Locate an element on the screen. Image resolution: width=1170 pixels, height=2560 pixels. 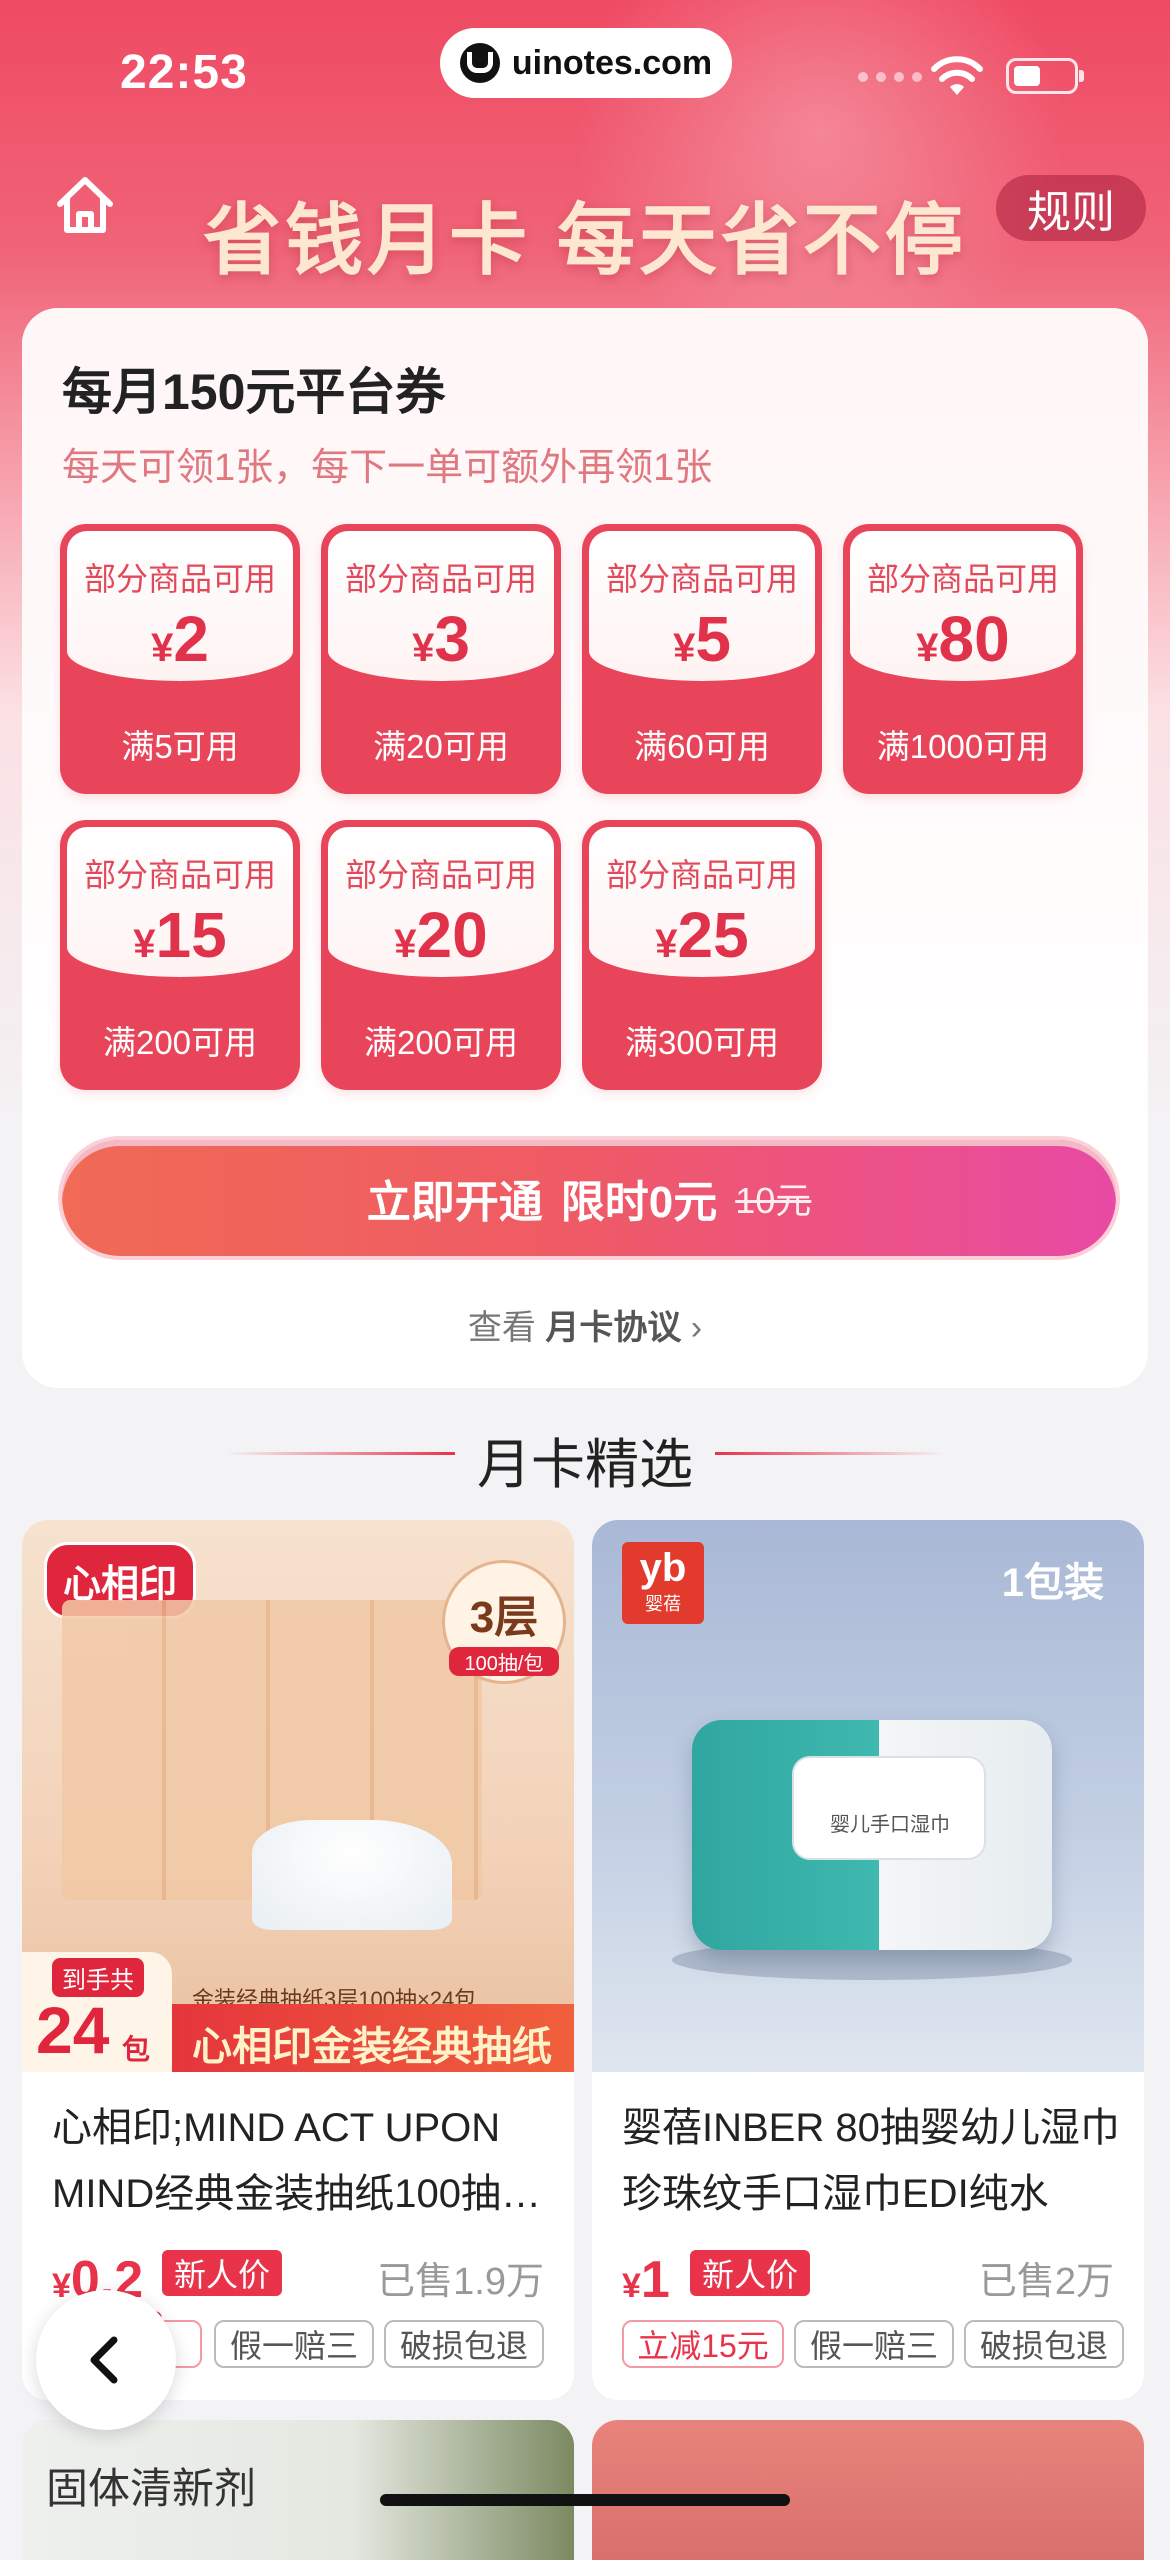
coupon-condition: 满5可用 is located at coordinates (180, 746).